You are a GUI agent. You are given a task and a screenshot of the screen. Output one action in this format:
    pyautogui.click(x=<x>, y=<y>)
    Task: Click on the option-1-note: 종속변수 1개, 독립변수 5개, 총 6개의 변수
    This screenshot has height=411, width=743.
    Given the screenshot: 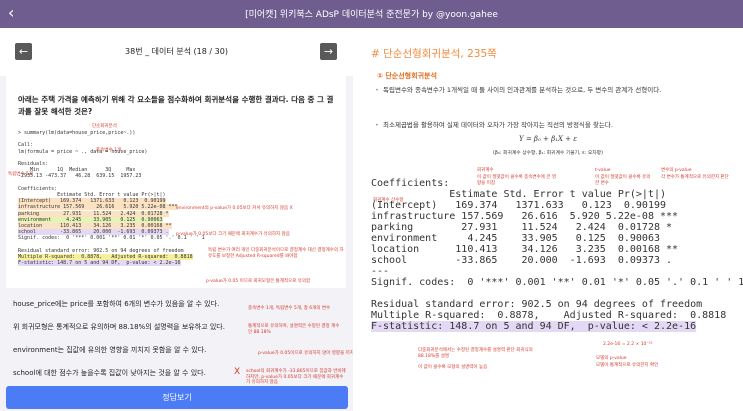 What is the action you would take?
    pyautogui.click(x=289, y=308)
    